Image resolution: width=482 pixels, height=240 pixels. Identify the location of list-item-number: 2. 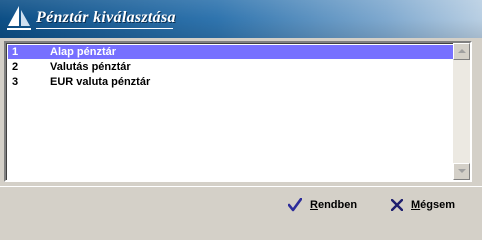
(15, 67).